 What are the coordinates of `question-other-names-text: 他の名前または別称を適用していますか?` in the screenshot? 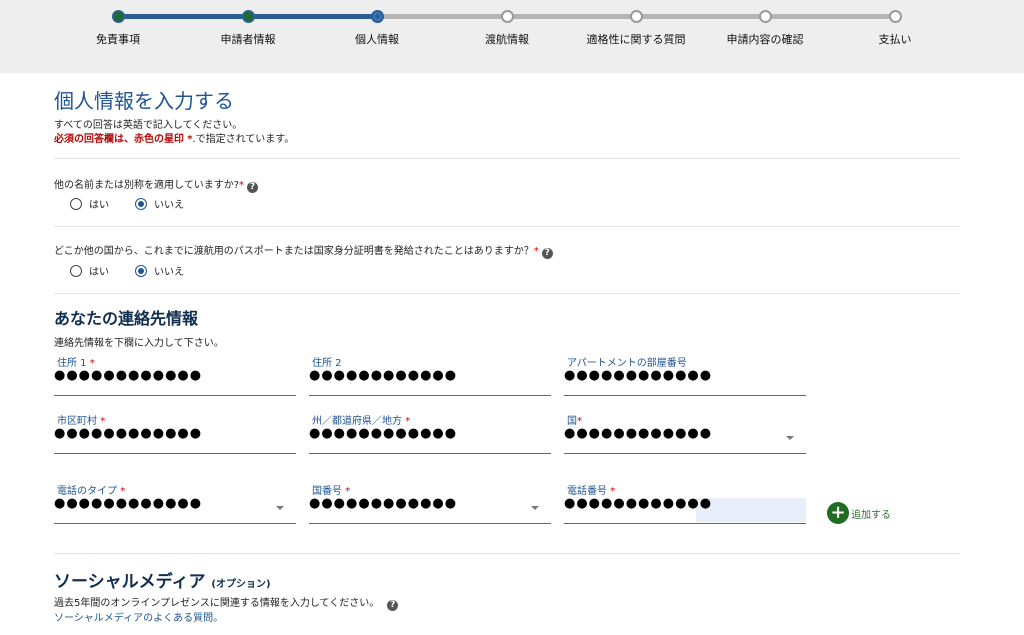 It's located at (147, 185).